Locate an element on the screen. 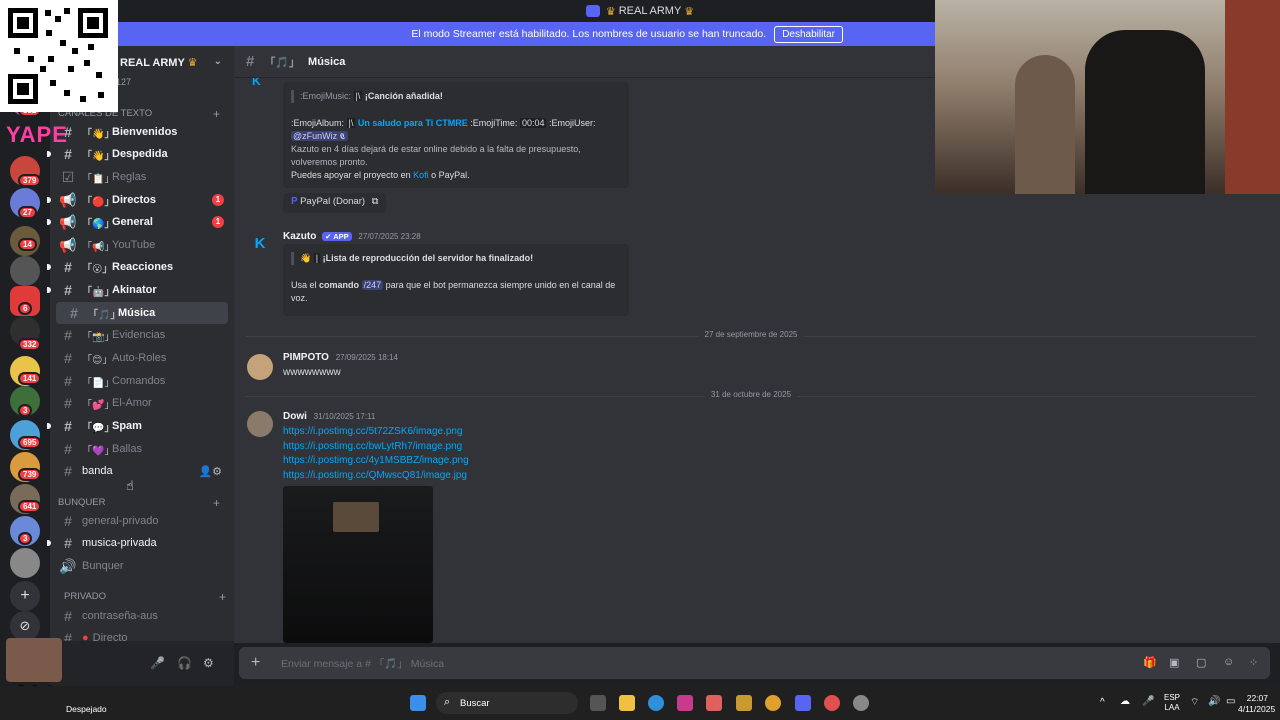 The width and height of the screenshot is (1280, 720). channel-label: El-Amor is located at coordinates (132, 403).